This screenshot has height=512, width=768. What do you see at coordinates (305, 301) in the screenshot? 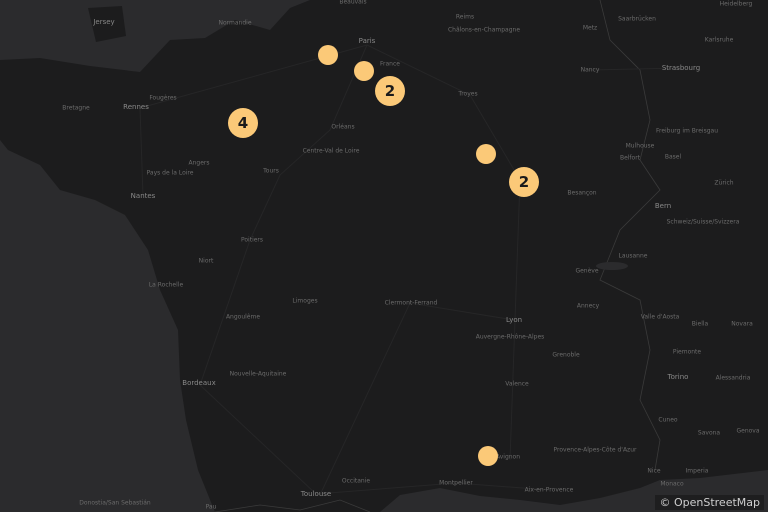
I see `place-label: Limoges` at bounding box center [305, 301].